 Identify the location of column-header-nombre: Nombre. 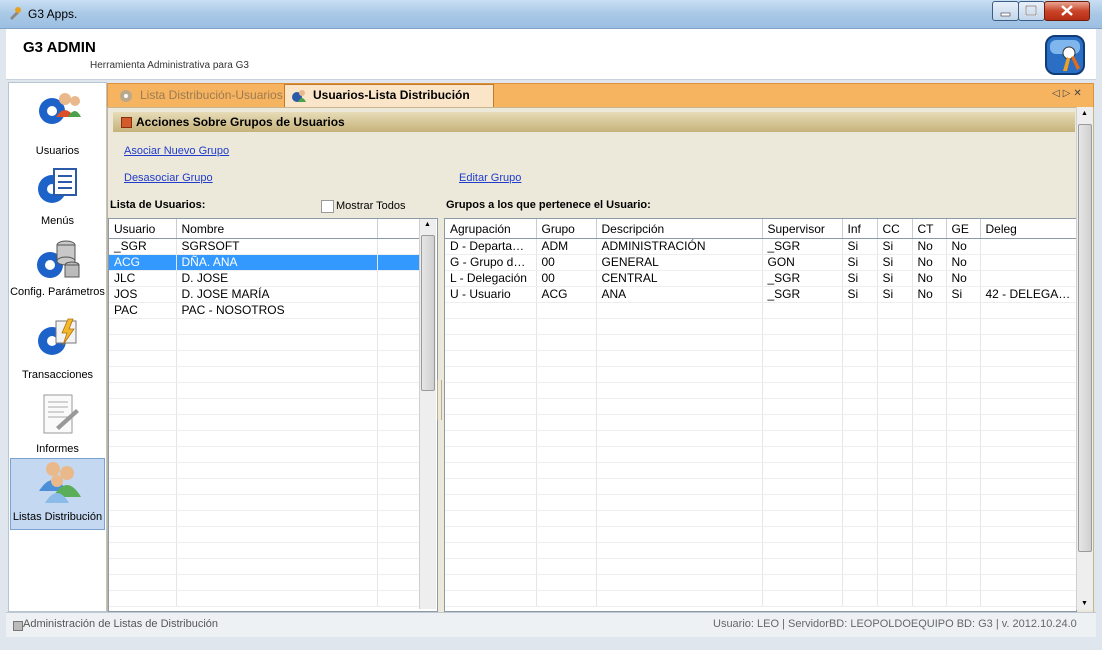
(277, 229).